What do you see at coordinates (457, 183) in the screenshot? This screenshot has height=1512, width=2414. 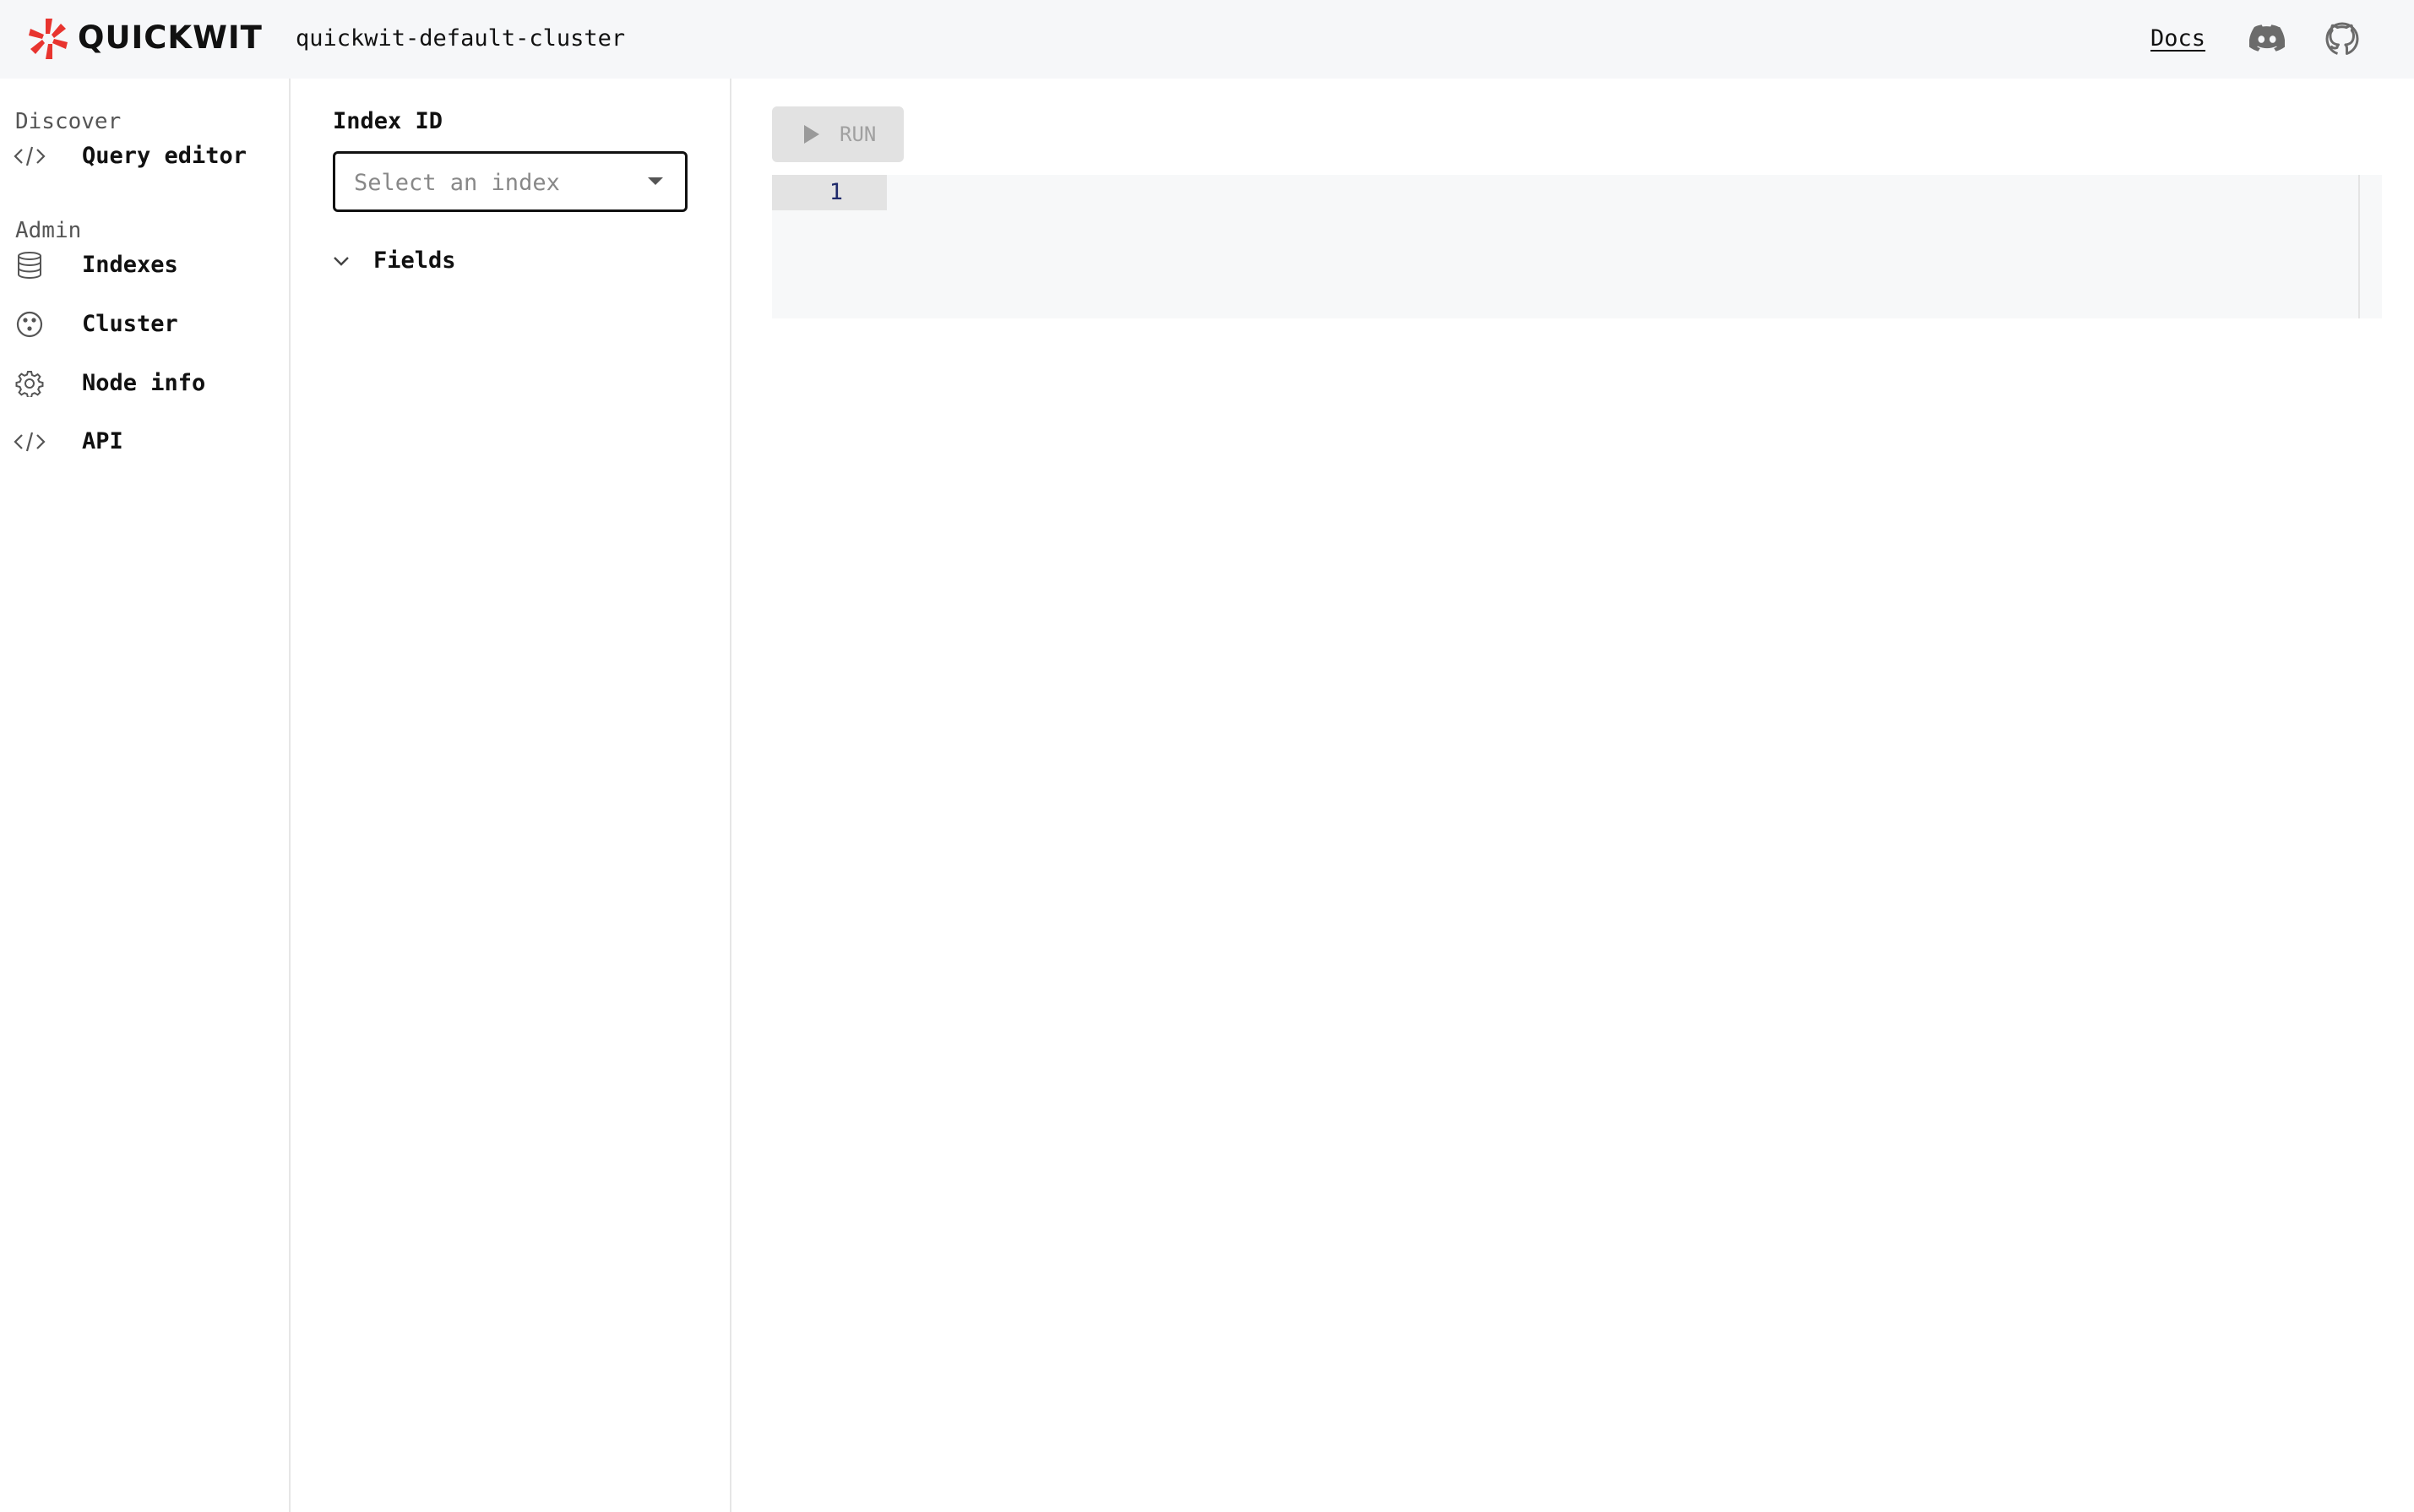 I see `index-select-placeholder: Select an index` at bounding box center [457, 183].